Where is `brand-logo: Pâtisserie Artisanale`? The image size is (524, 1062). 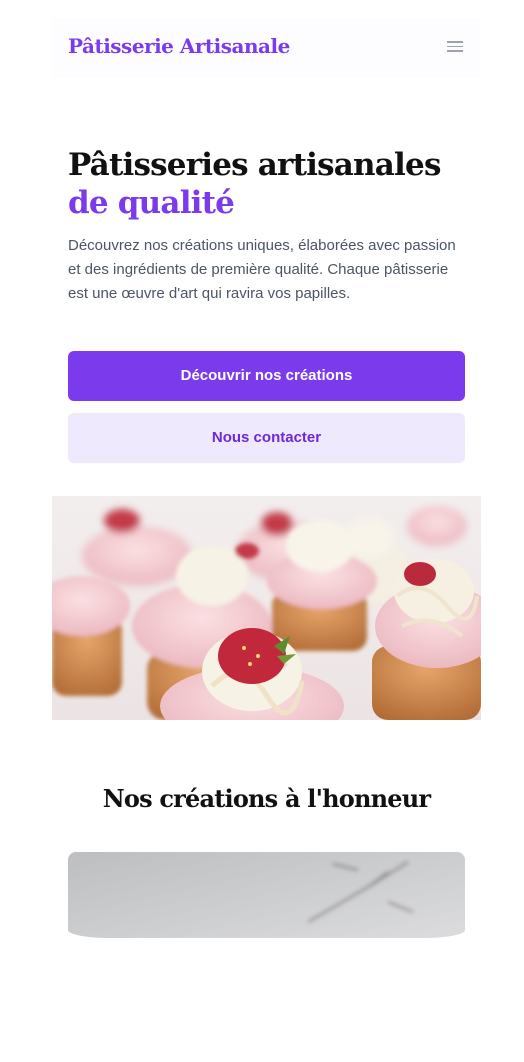 brand-logo: Pâtisserie Artisanale is located at coordinates (179, 46).